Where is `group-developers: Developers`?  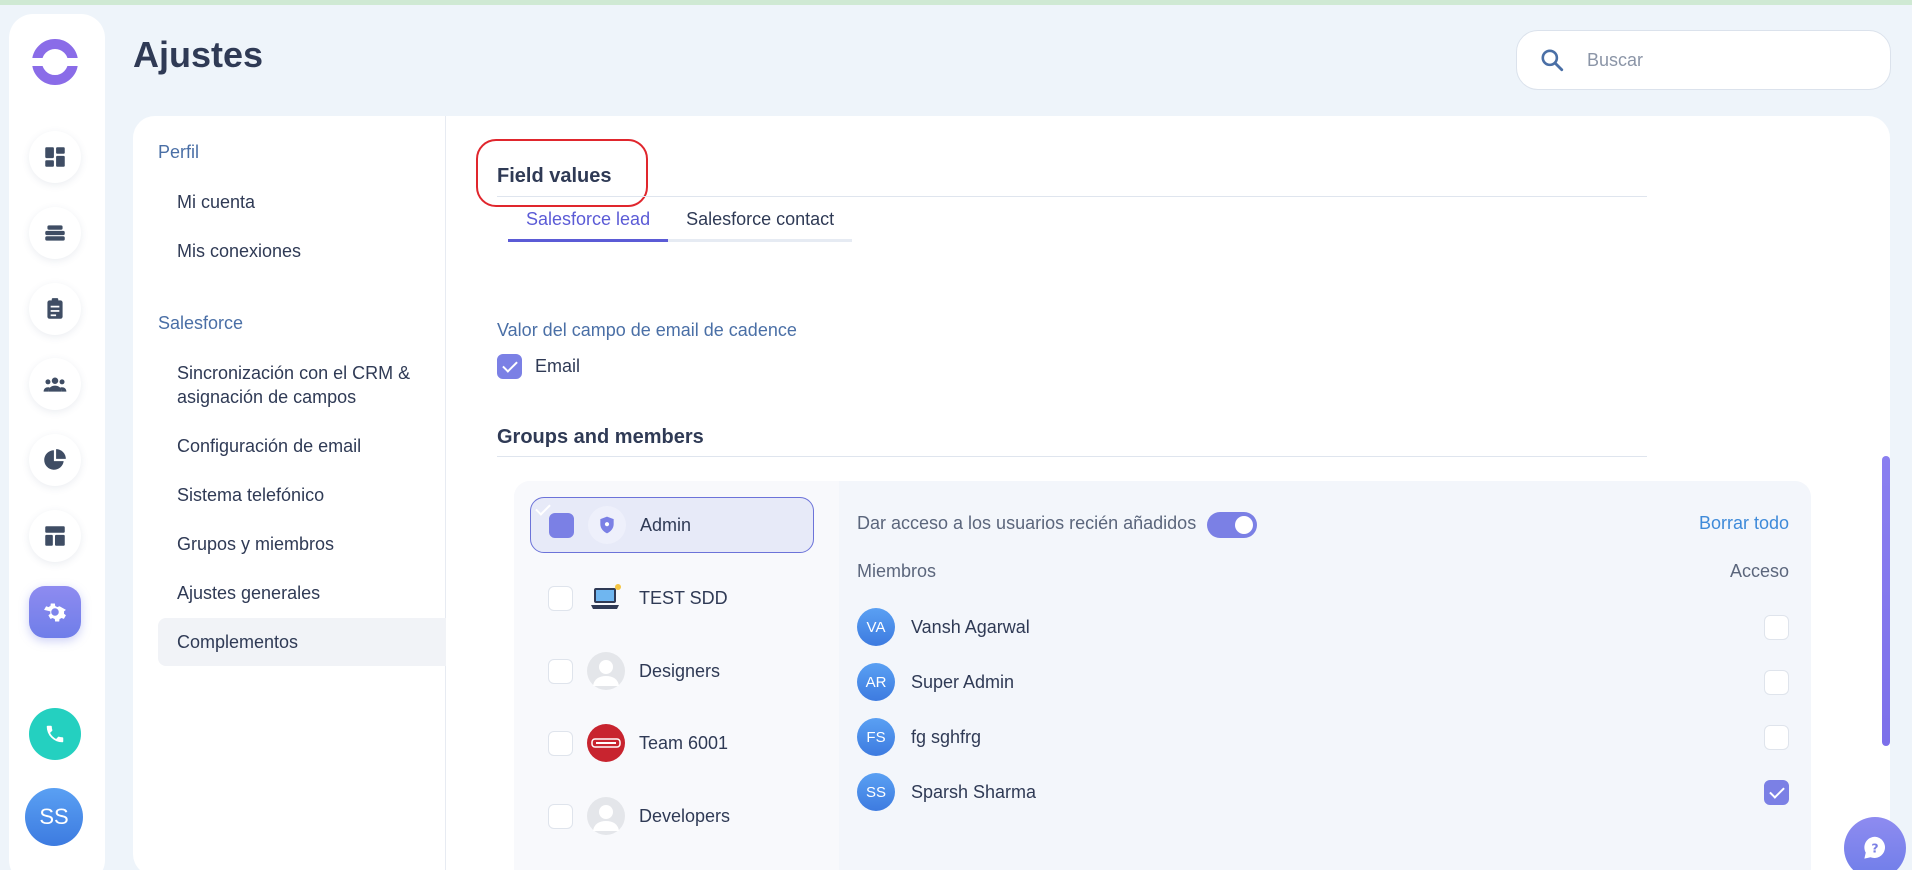 group-developers: Developers is located at coordinates (672, 816).